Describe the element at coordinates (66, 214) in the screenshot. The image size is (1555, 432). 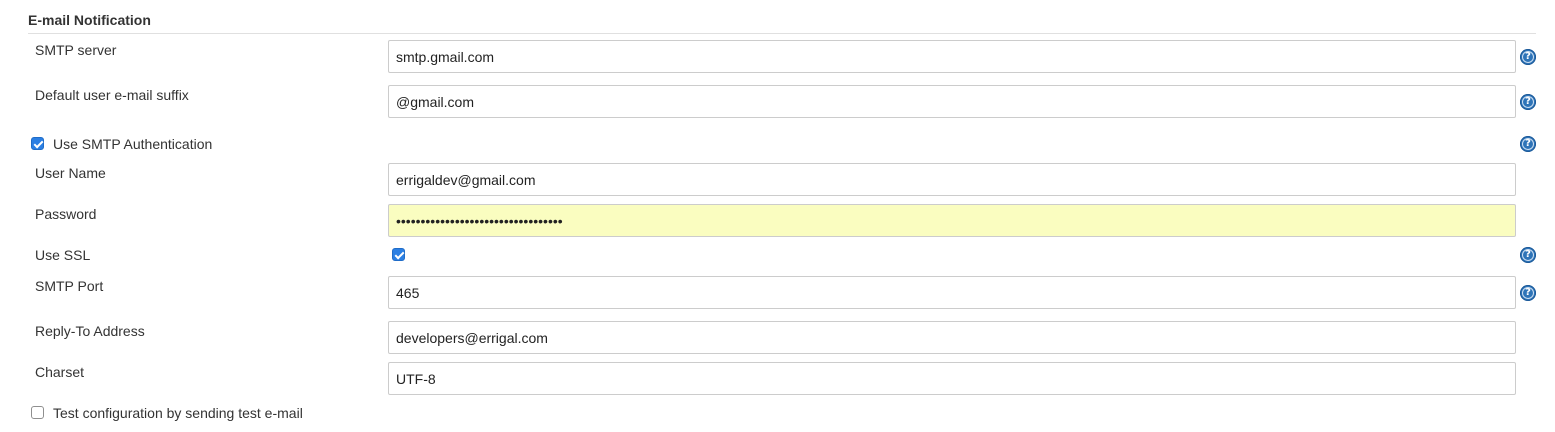
I see `password-label: Password` at that location.